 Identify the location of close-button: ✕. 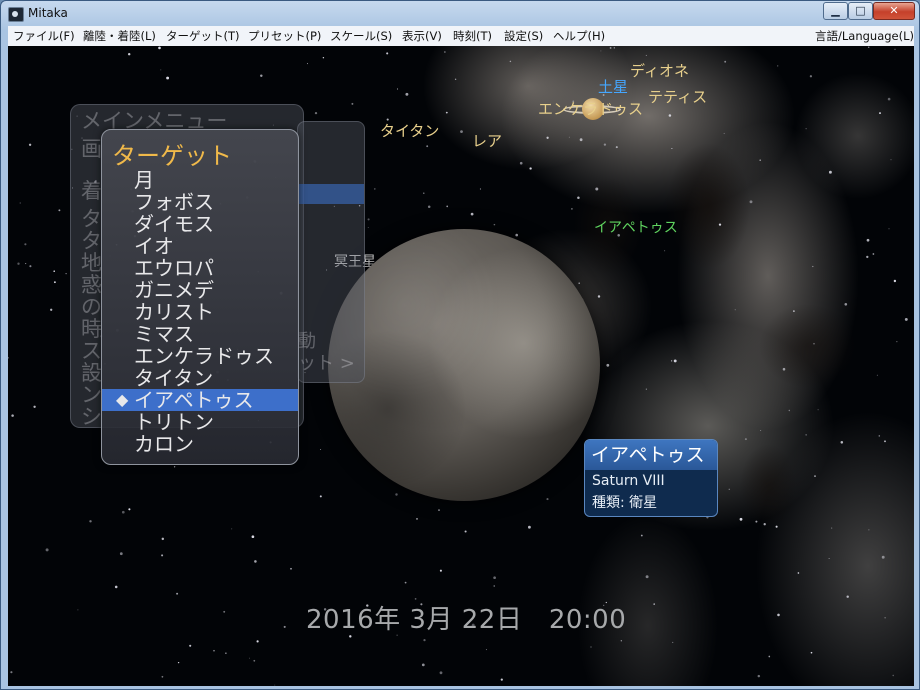
(894, 11).